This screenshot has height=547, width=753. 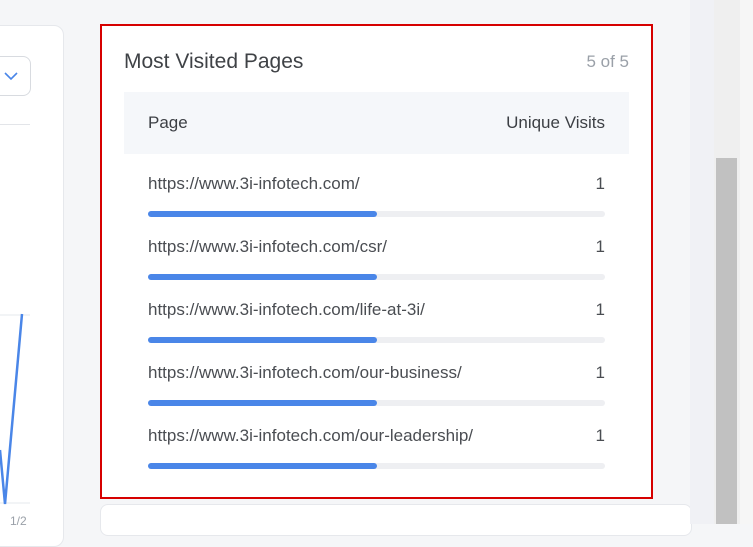 What do you see at coordinates (746, 262) in the screenshot?
I see `window-edge` at bounding box center [746, 262].